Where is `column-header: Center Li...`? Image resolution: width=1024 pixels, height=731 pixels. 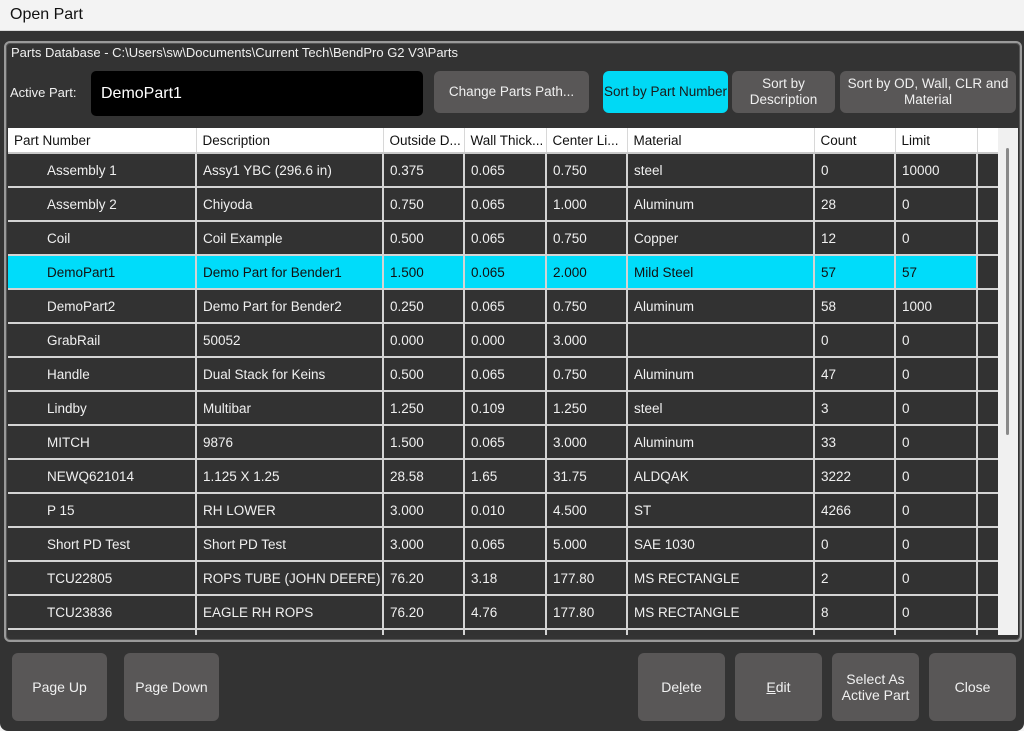
column-header: Center Li... is located at coordinates (587, 141).